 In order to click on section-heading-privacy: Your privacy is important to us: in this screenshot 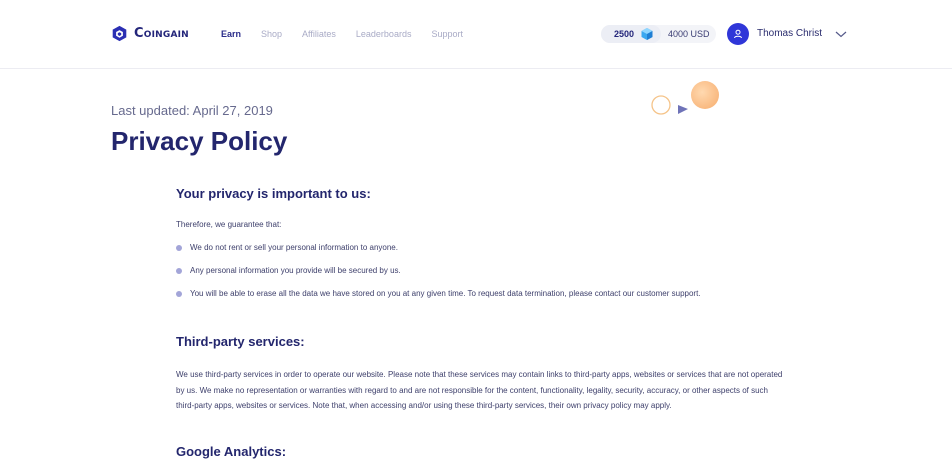, I will do `click(273, 193)`.